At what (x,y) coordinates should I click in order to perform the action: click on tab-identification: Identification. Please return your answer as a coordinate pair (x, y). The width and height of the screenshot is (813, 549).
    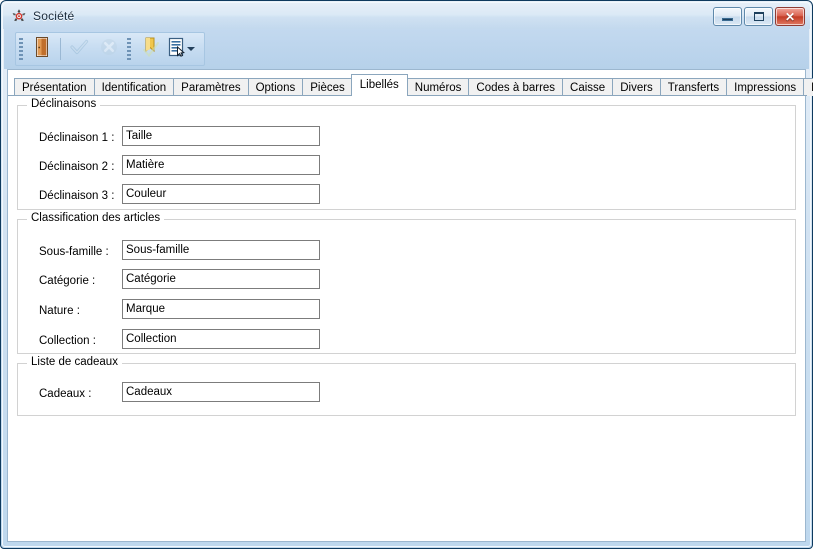
    Looking at the image, I should click on (134, 87).